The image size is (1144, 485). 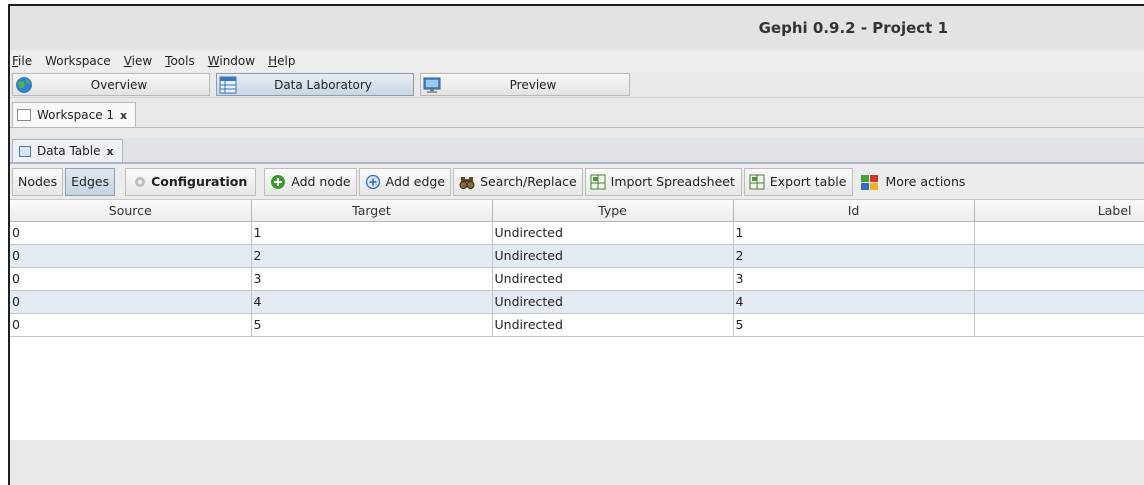 I want to click on monitor-icon, so click(x=432, y=85).